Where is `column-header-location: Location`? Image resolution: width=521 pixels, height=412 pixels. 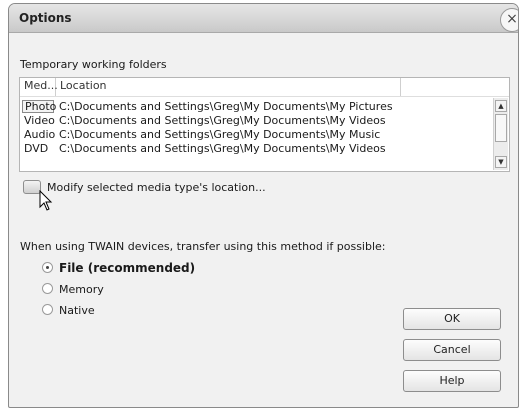 column-header-location: Location is located at coordinates (228, 87).